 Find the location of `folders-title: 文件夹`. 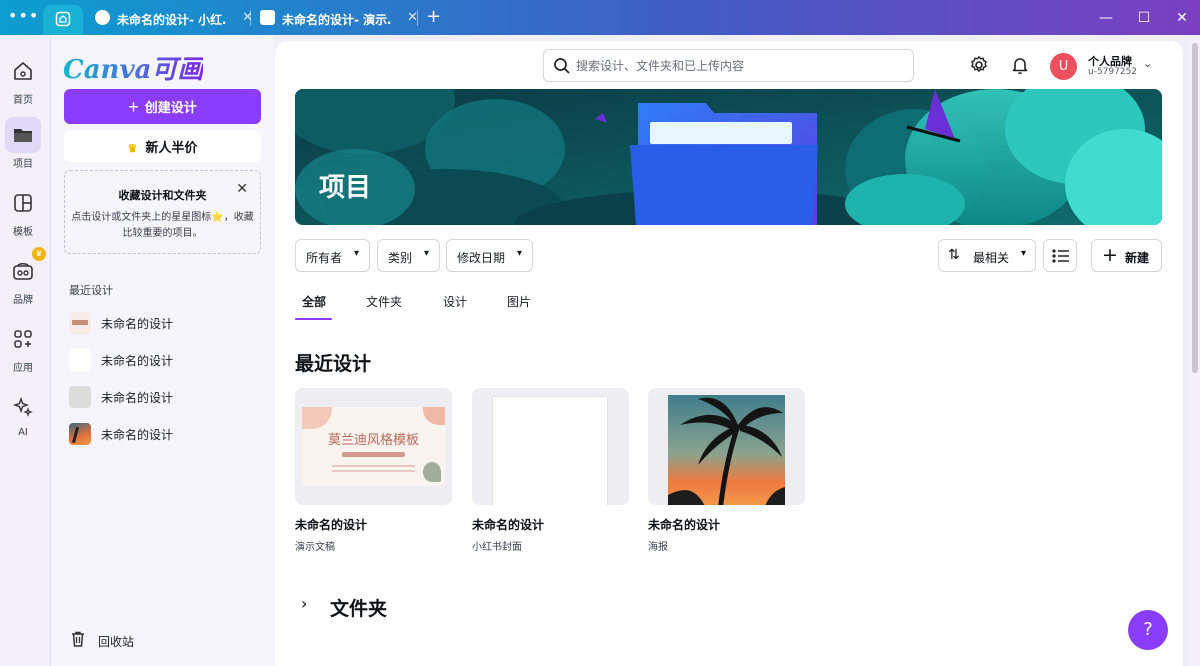

folders-title: 文件夹 is located at coordinates (359, 609).